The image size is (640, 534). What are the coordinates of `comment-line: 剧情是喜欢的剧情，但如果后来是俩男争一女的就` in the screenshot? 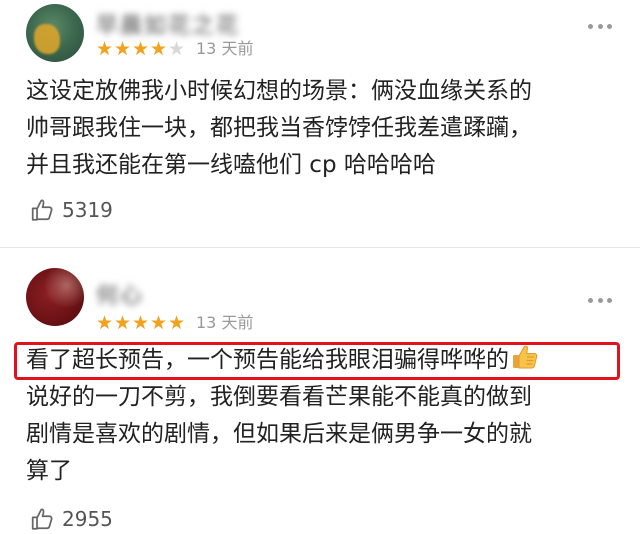 It's located at (279, 434).